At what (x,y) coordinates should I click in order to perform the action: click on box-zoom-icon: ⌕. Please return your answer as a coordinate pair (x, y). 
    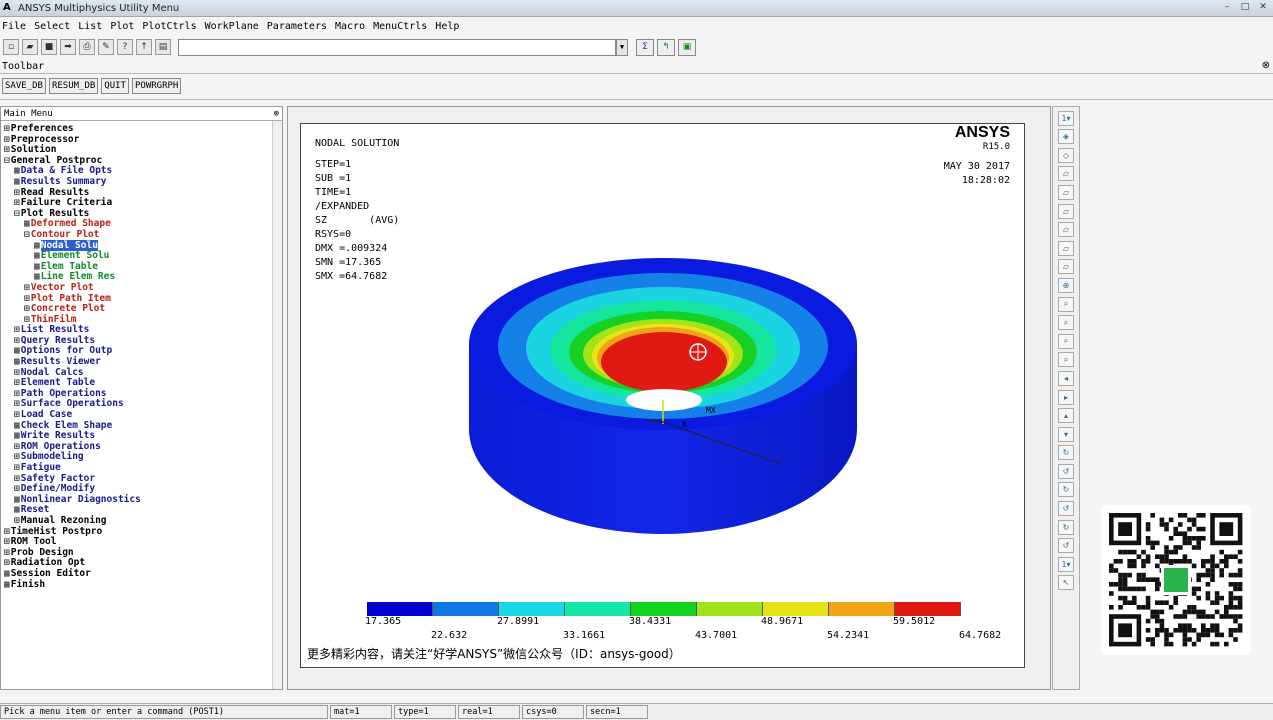
    Looking at the image, I should click on (1066, 323).